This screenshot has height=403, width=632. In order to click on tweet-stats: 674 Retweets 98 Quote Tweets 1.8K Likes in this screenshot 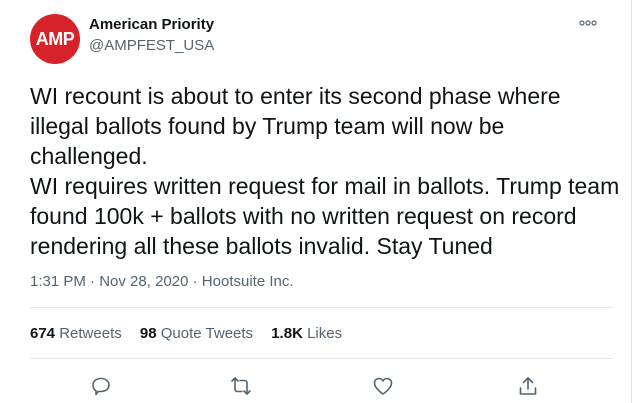, I will do `click(193, 333)`.